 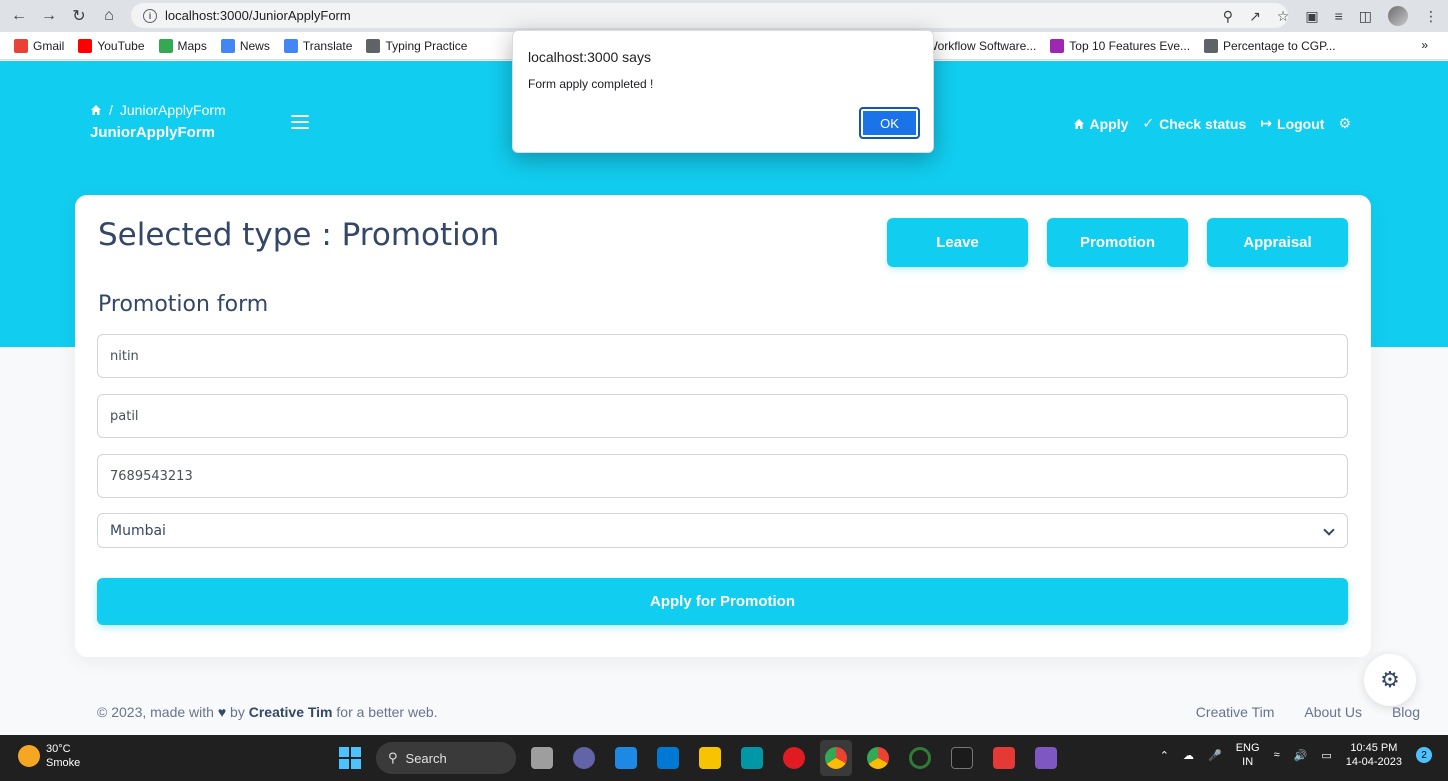 What do you see at coordinates (626, 758) in the screenshot?
I see `app-l-icon` at bounding box center [626, 758].